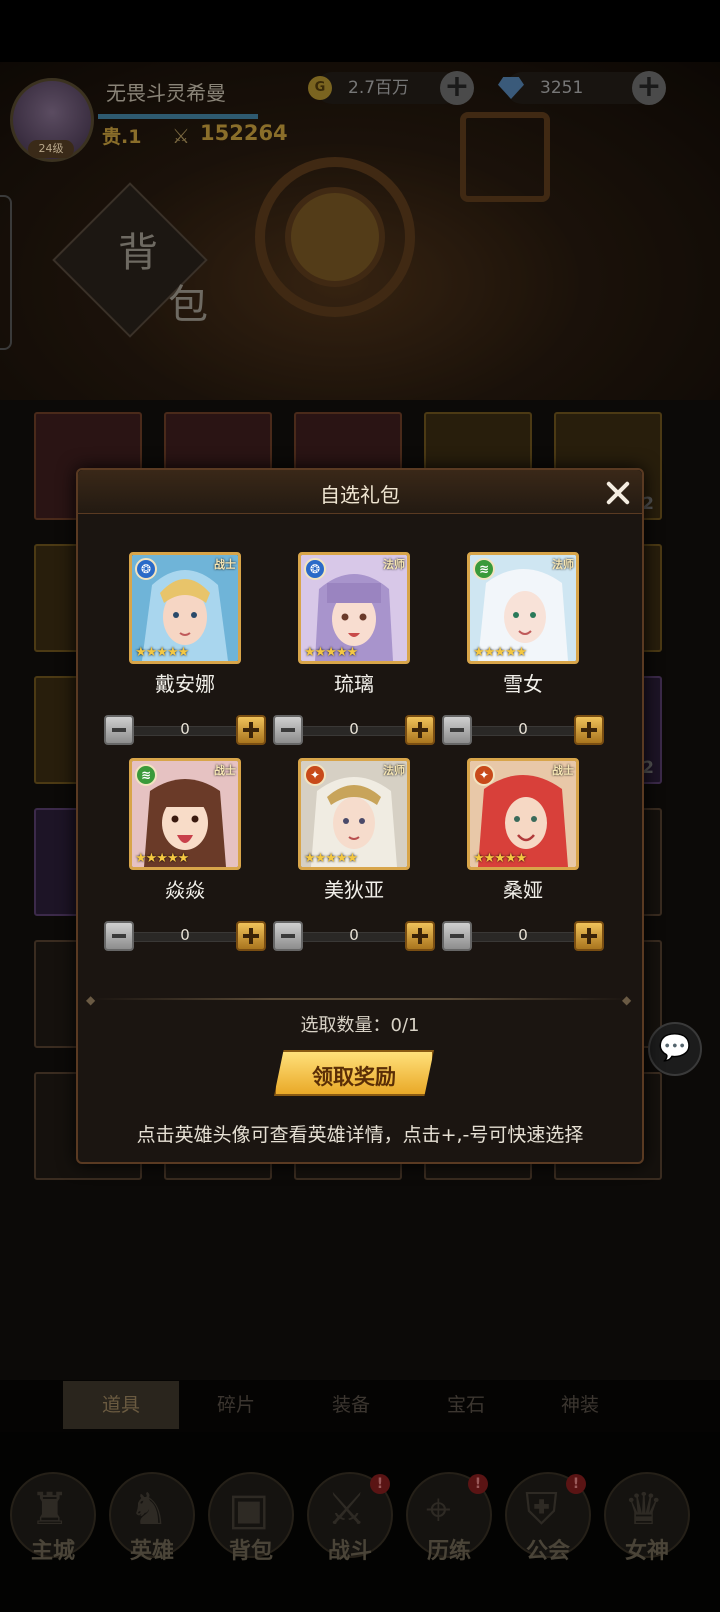  What do you see at coordinates (618, 493) in the screenshot?
I see `close-button` at bounding box center [618, 493].